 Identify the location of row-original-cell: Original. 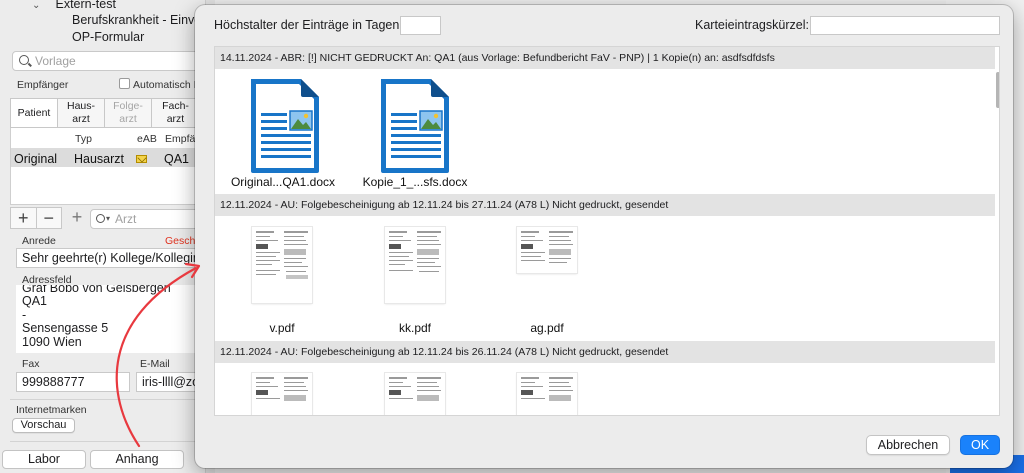
(36, 159).